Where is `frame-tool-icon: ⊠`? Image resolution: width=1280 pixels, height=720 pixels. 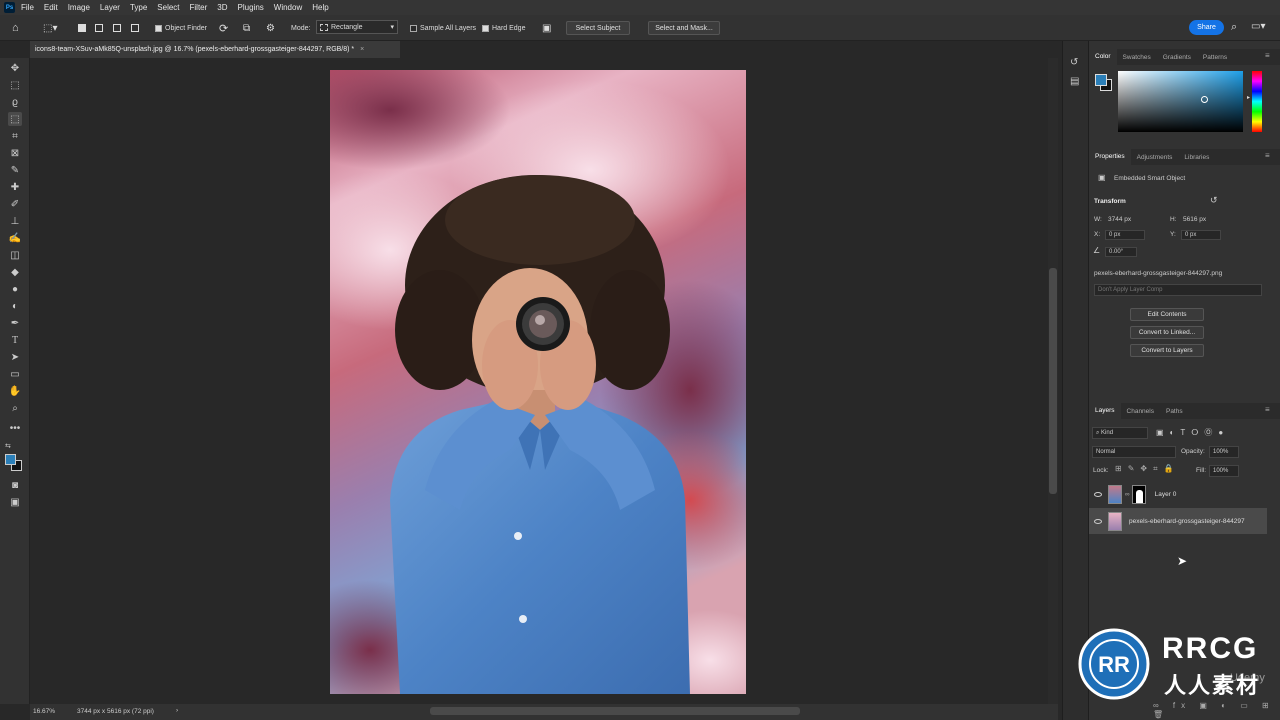
frame-tool-icon: ⊠ is located at coordinates (15, 153).